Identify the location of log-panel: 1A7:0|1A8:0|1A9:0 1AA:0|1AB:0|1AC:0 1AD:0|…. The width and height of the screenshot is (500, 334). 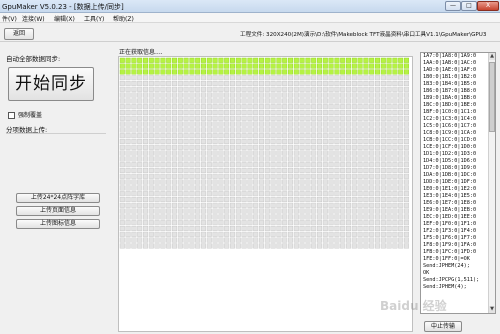
(458, 183).